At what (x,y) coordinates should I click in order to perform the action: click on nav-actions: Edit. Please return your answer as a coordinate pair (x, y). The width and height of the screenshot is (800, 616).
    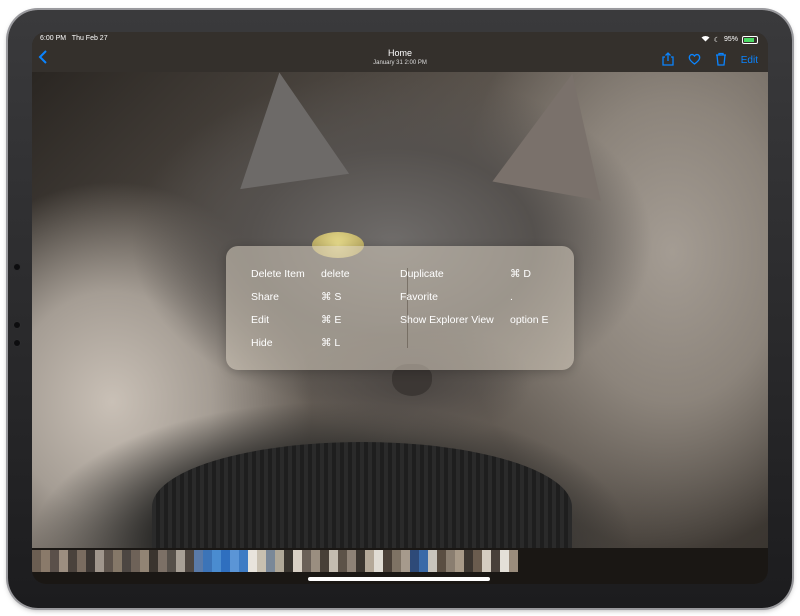
    Looking at the image, I should click on (710, 60).